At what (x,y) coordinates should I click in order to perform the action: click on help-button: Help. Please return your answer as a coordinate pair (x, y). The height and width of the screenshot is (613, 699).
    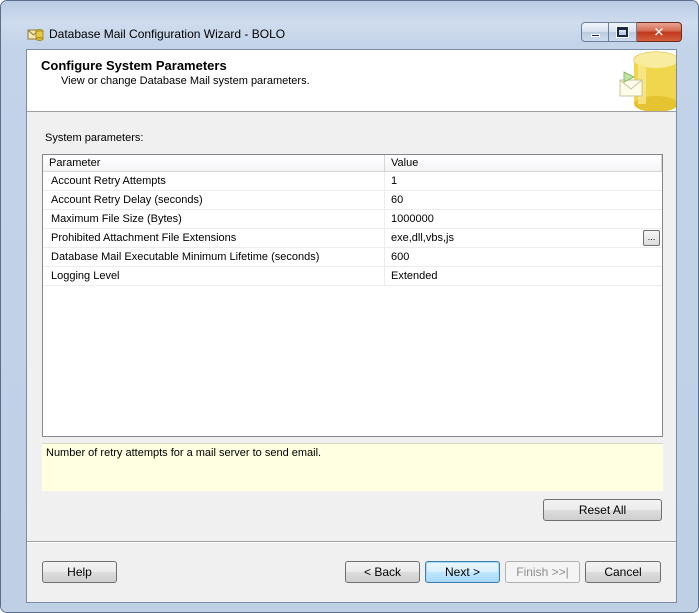
    Looking at the image, I should click on (79, 572).